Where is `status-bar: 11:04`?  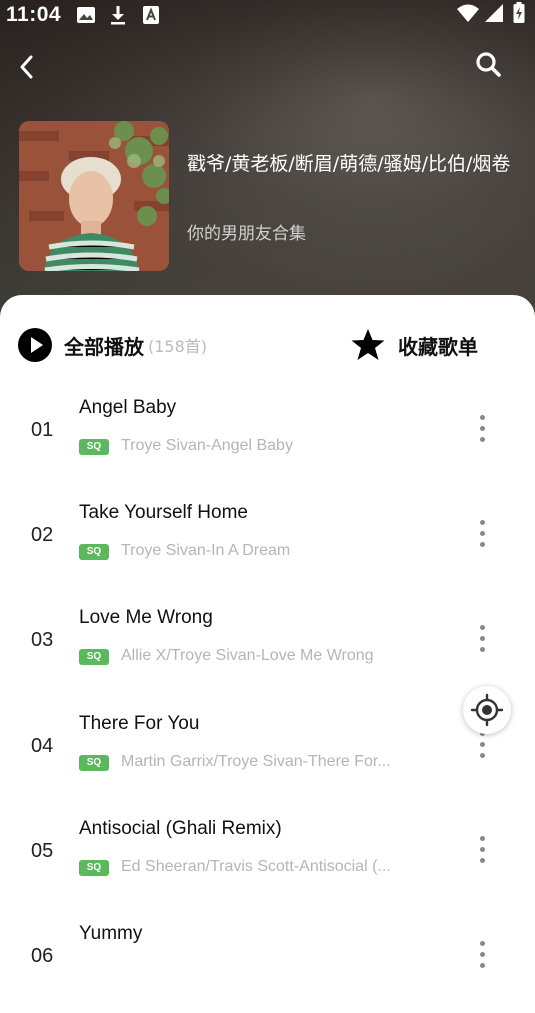
status-bar: 11:04 is located at coordinates (267, 15).